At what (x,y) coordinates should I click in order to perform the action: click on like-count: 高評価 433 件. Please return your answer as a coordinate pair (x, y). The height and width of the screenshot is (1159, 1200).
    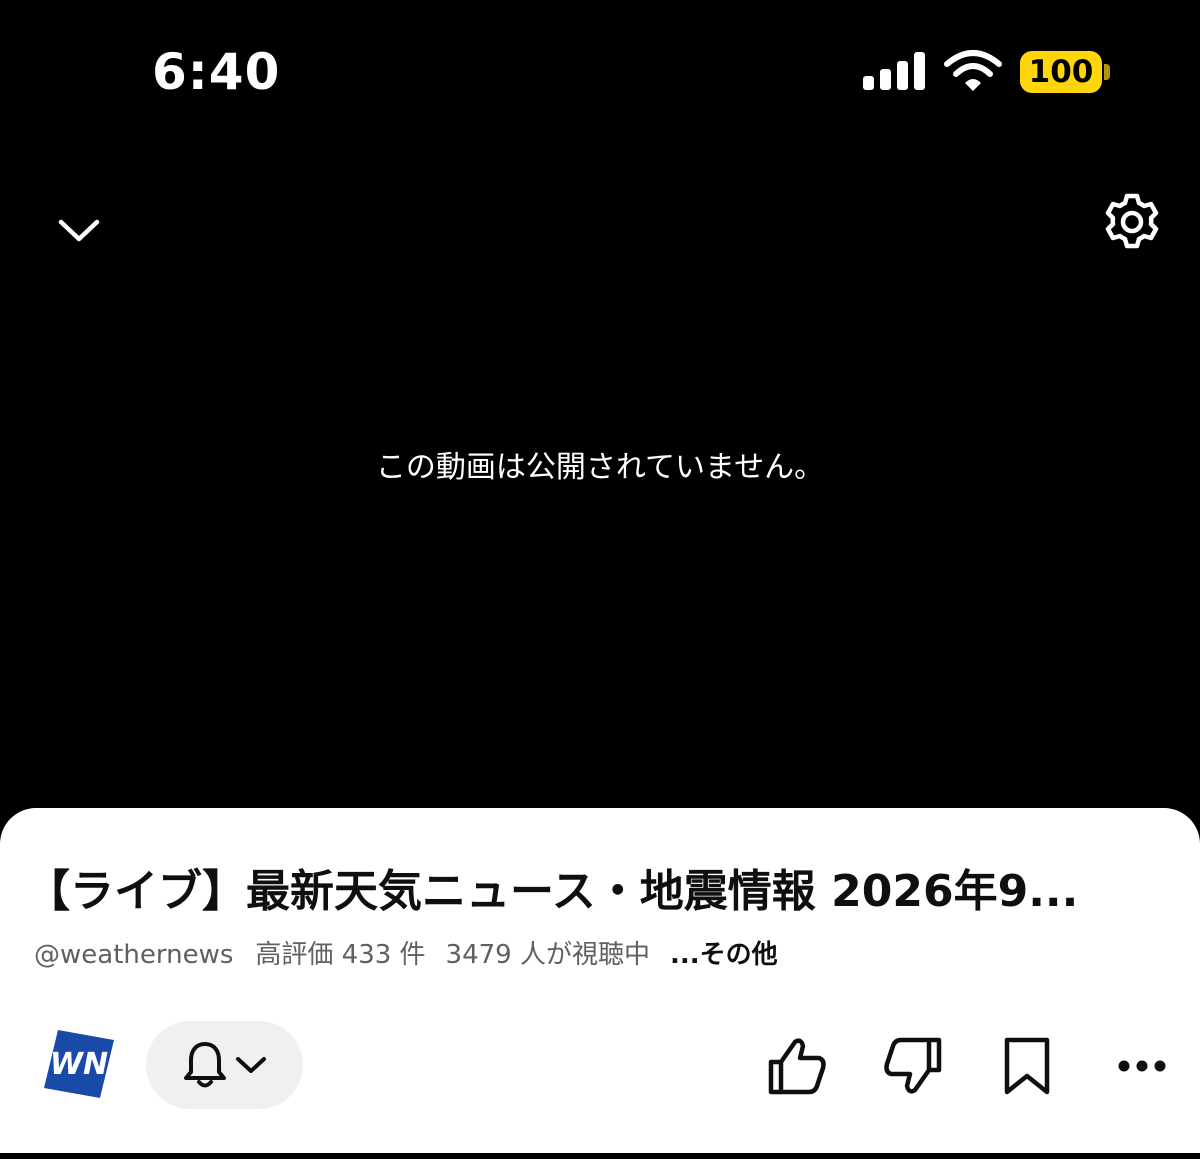
    Looking at the image, I should click on (340, 955).